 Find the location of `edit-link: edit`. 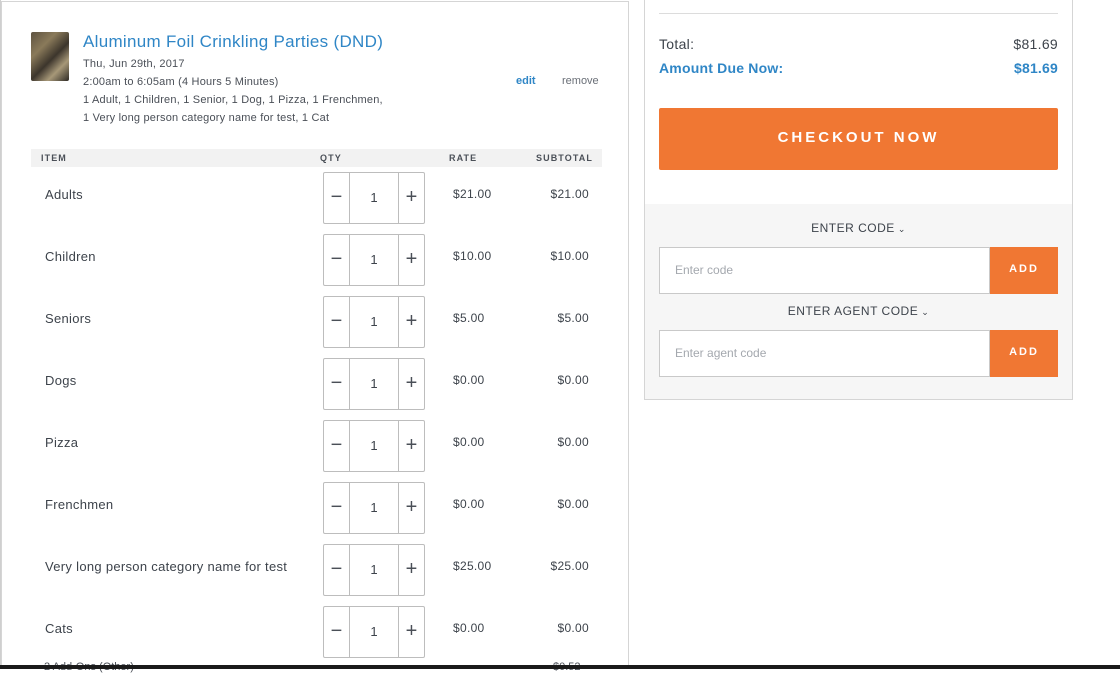

edit-link: edit is located at coordinates (526, 81).